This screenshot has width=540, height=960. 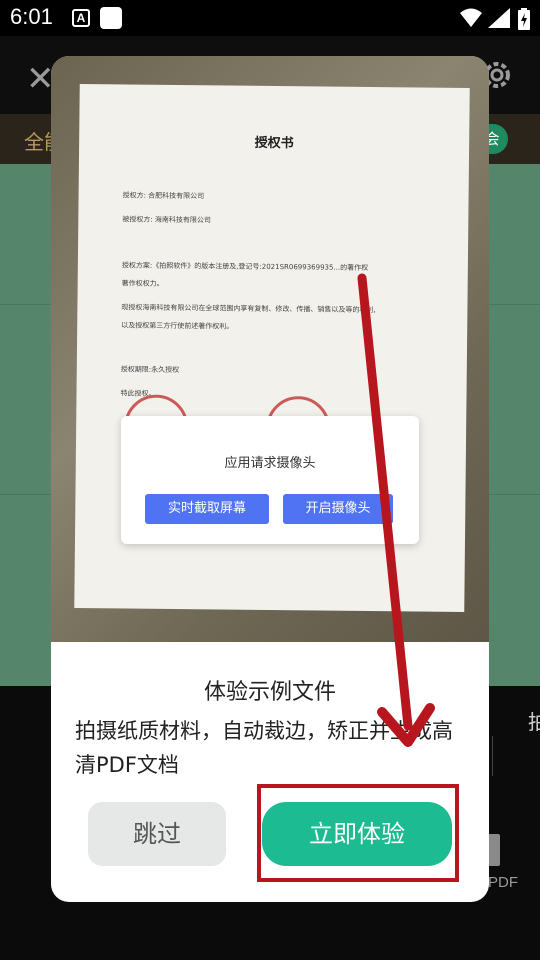 What do you see at coordinates (524, 19) in the screenshot?
I see `battery-icon` at bounding box center [524, 19].